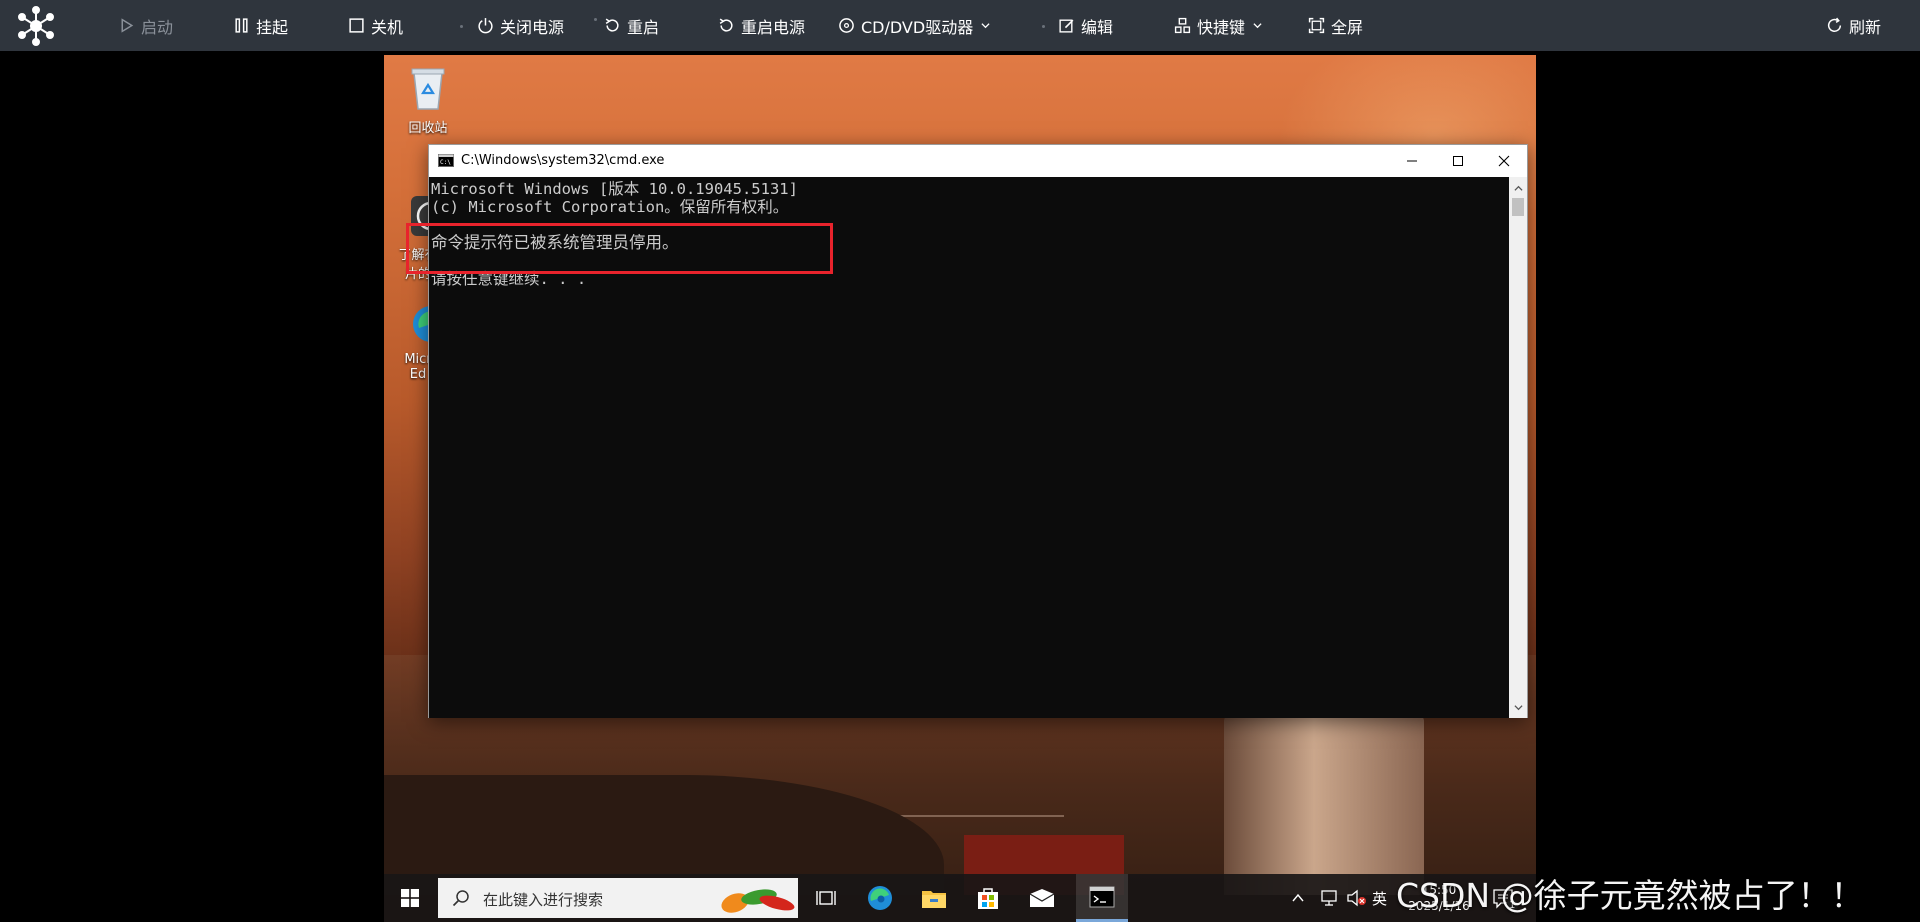 The image size is (1920, 922). I want to click on edit-label: 编辑, so click(1097, 27).